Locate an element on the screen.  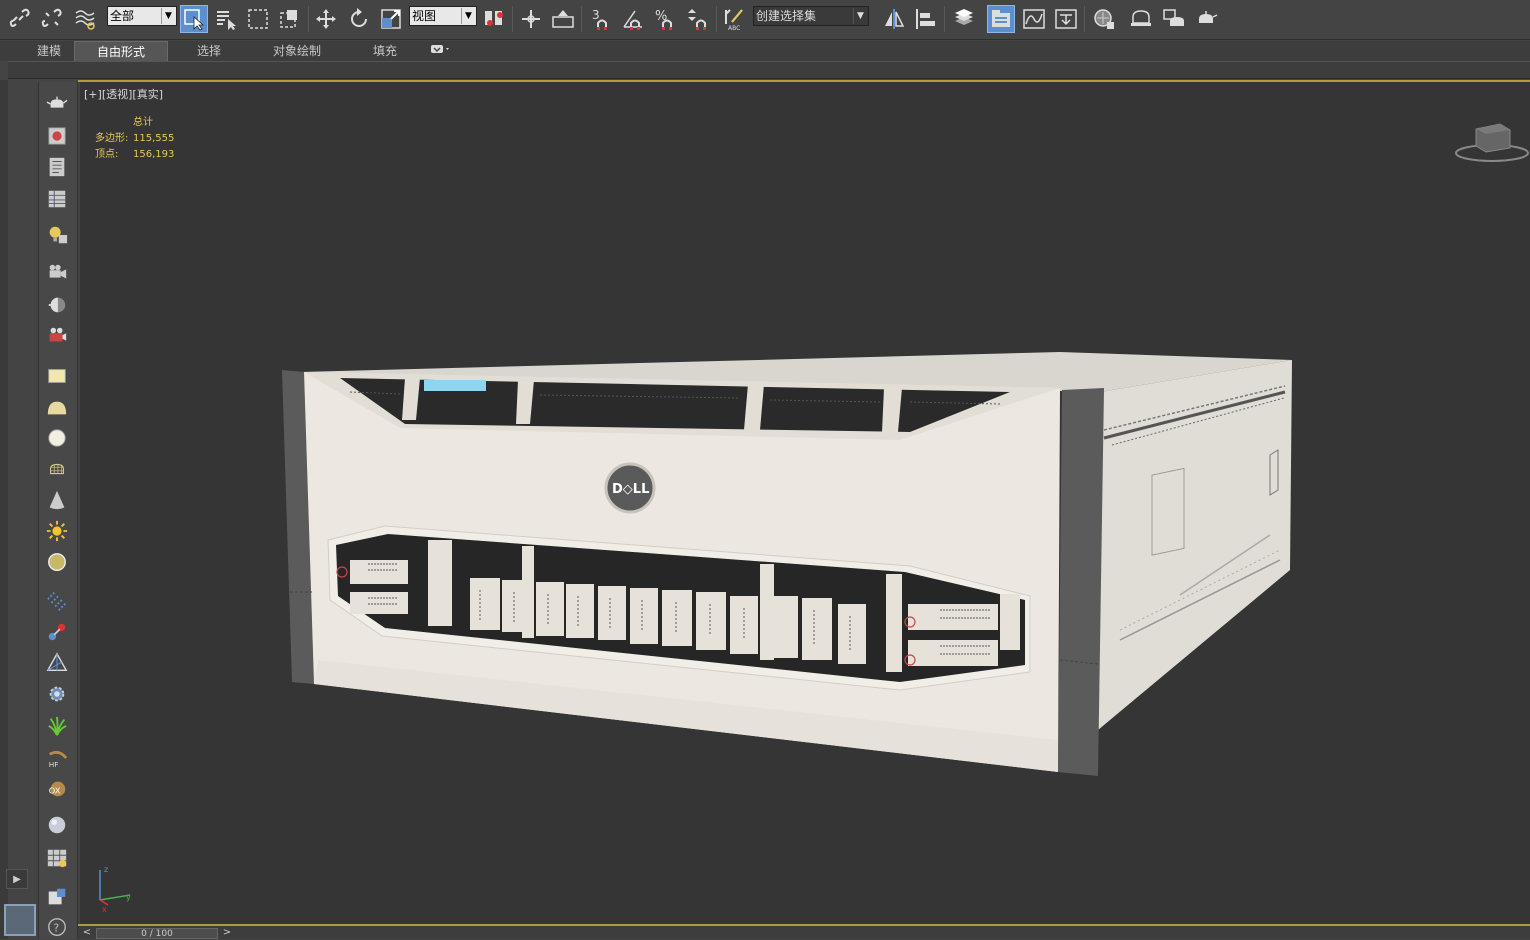
tab-object-paint: 对象绘制 is located at coordinates (297, 51).